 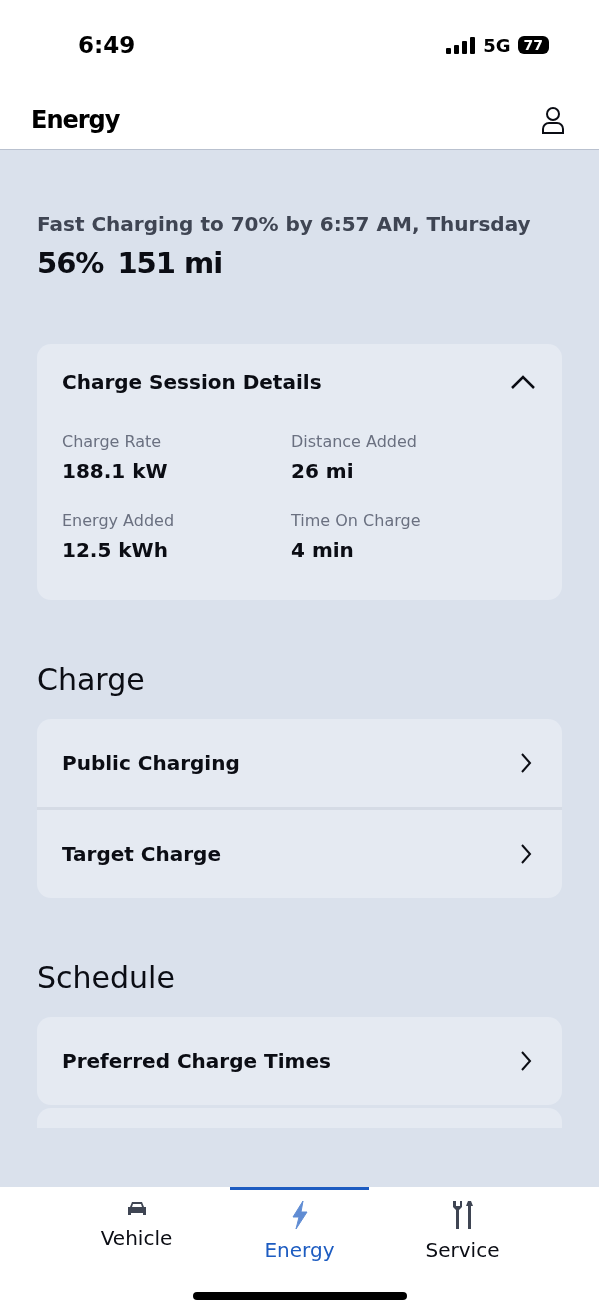 What do you see at coordinates (299, 852) in the screenshot?
I see `menu-row: Target Charge` at bounding box center [299, 852].